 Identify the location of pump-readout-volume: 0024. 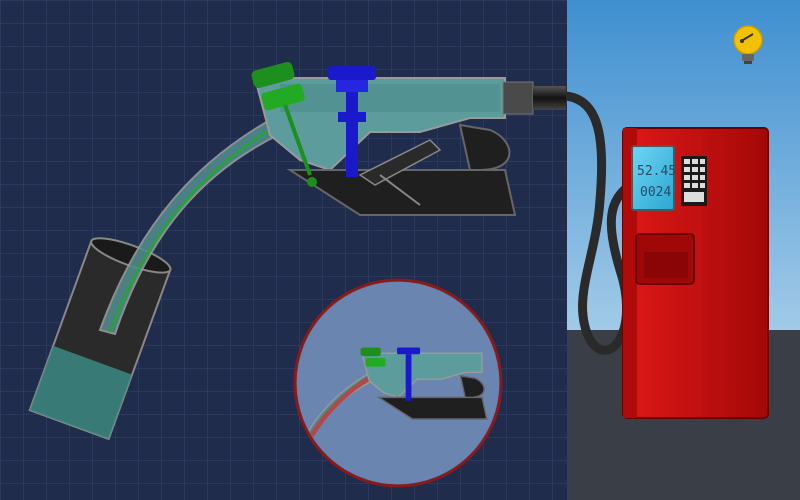
(655, 192).